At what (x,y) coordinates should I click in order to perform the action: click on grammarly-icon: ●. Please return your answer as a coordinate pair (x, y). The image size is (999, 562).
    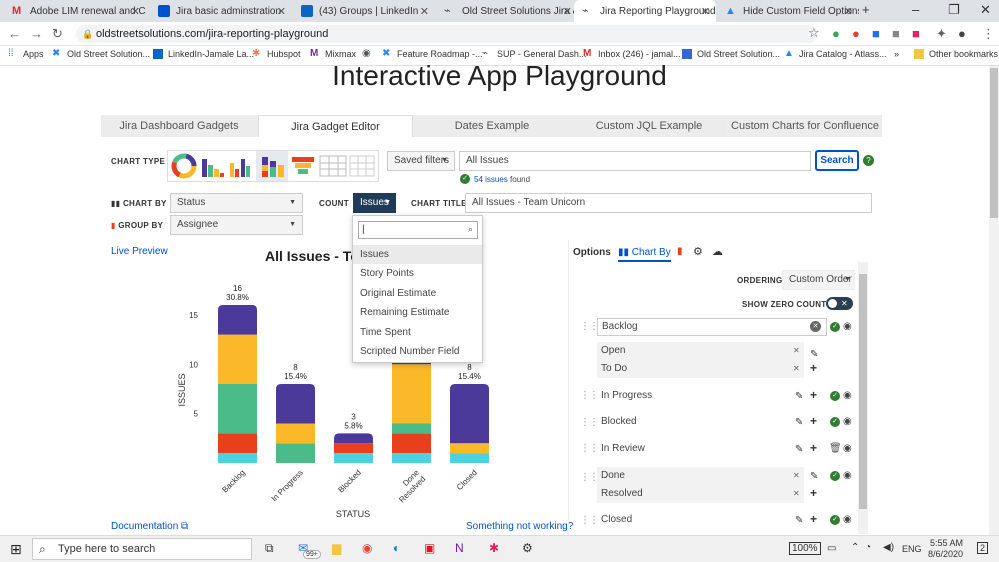
    Looking at the image, I should click on (836, 33).